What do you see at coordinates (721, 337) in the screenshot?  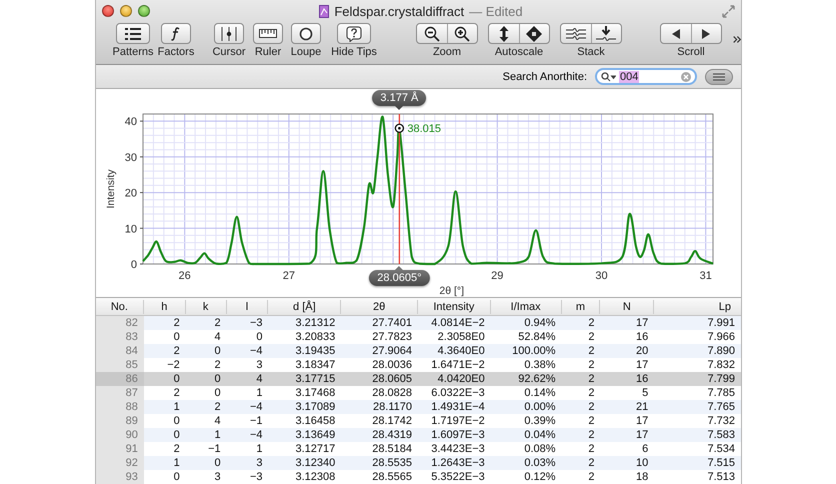 I see `table-cell-text: 7.966` at bounding box center [721, 337].